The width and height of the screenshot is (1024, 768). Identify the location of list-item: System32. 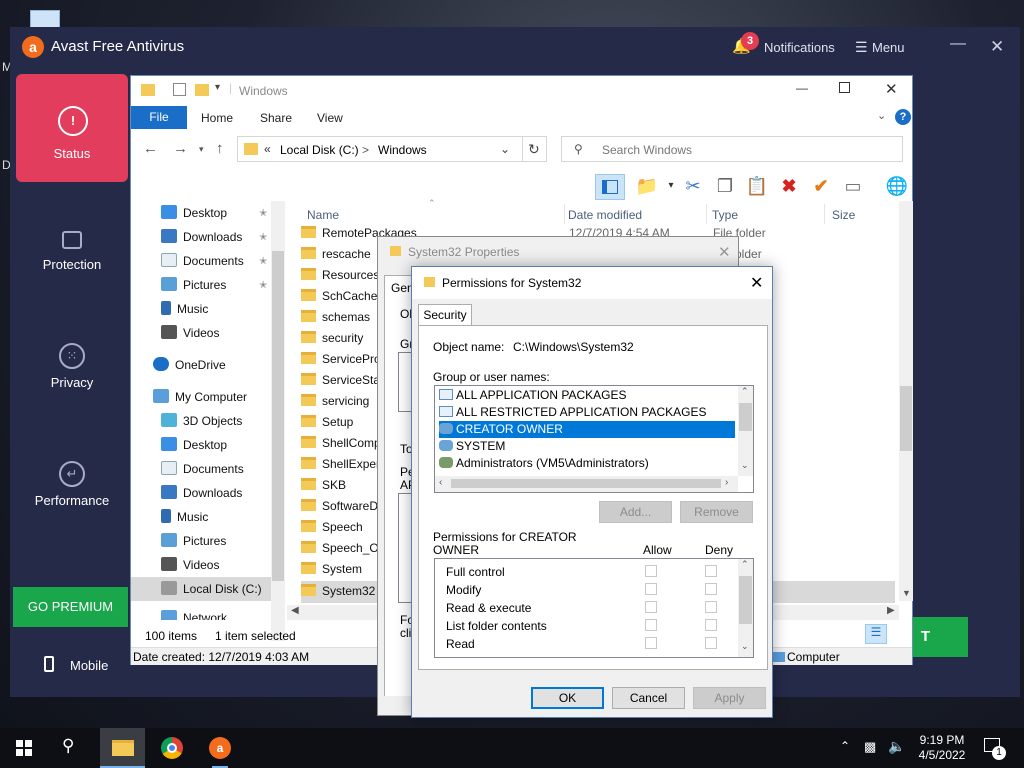
(338, 594).